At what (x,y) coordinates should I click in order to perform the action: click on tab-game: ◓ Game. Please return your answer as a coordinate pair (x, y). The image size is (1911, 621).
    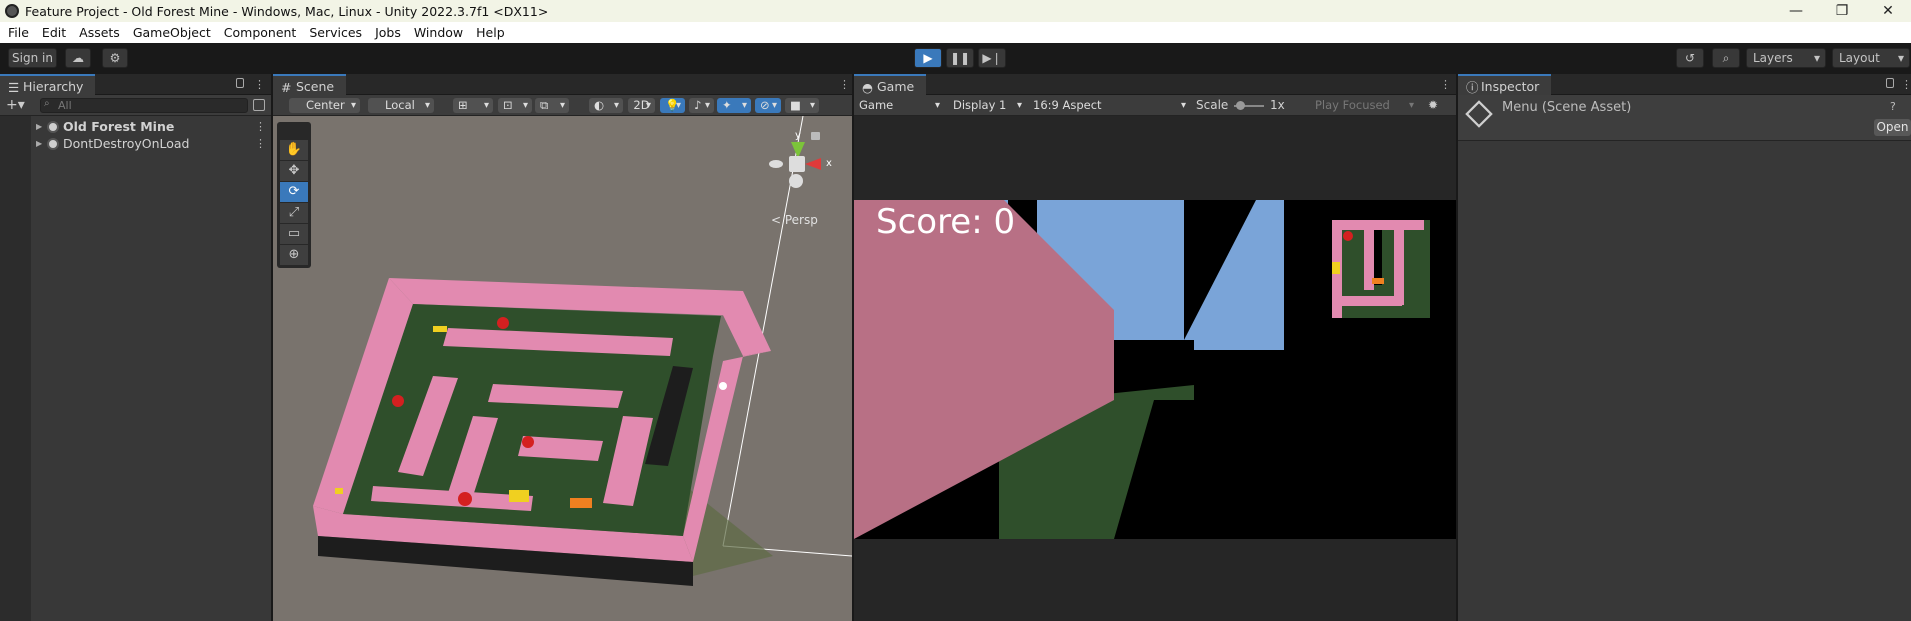
    Looking at the image, I should click on (890, 84).